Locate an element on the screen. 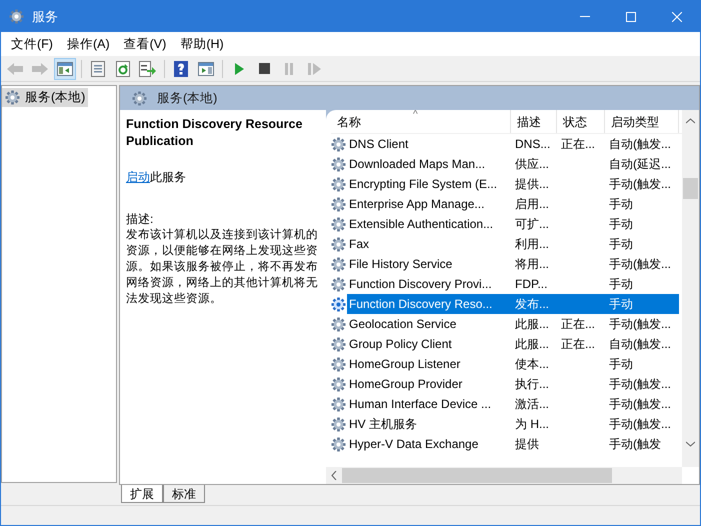 This screenshot has height=526, width=701. table-cell-text: HomeGroup Listener is located at coordinates (405, 364).